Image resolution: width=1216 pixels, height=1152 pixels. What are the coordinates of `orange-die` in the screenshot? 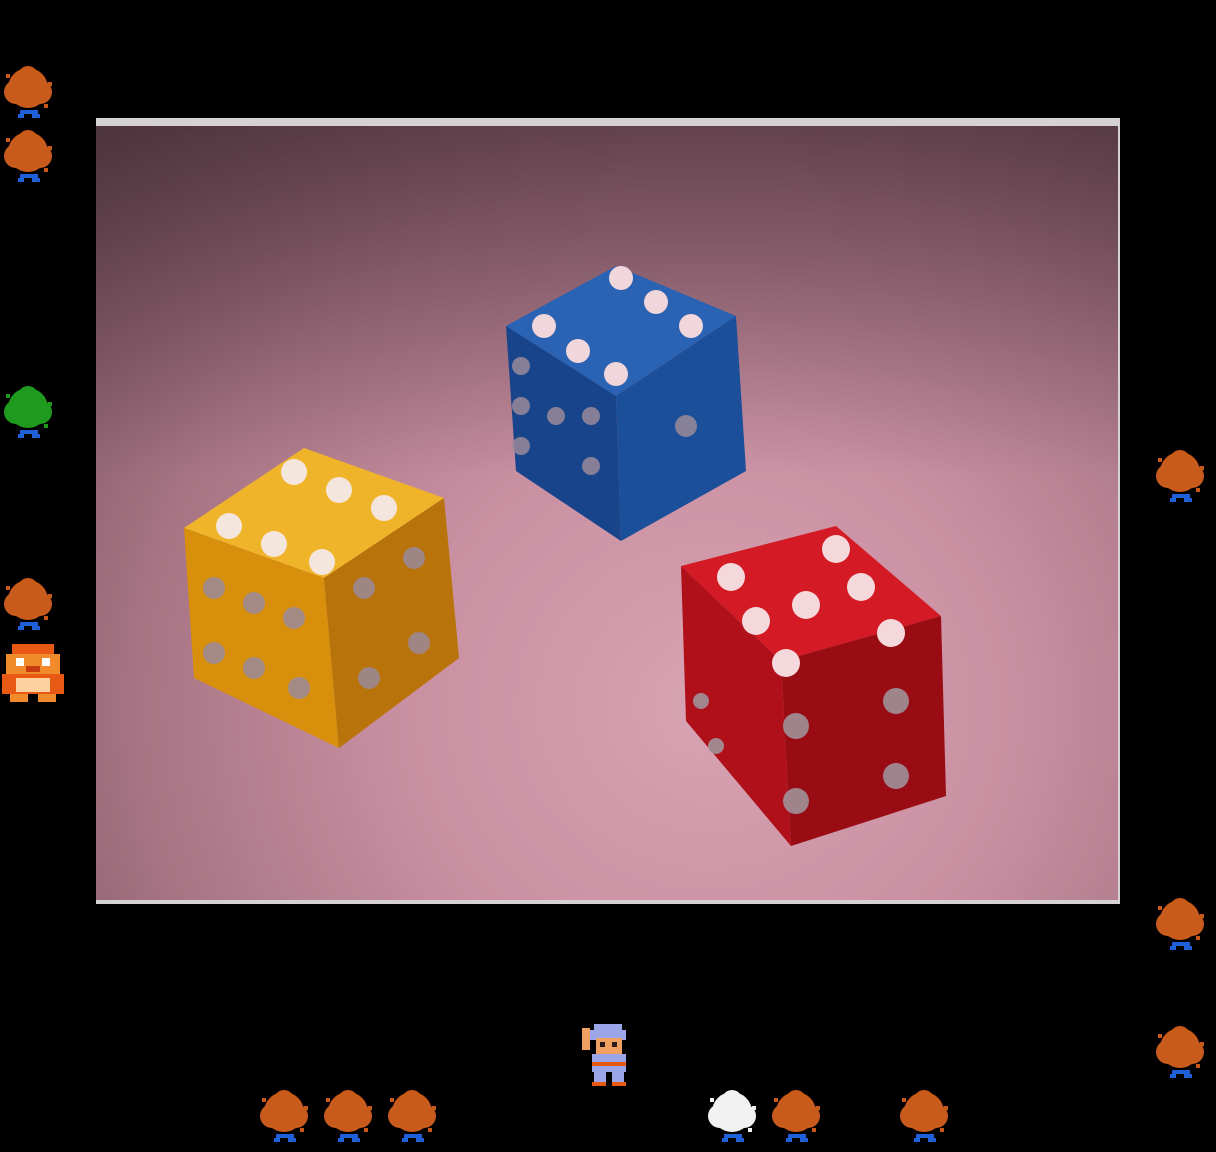 It's located at (321, 598).